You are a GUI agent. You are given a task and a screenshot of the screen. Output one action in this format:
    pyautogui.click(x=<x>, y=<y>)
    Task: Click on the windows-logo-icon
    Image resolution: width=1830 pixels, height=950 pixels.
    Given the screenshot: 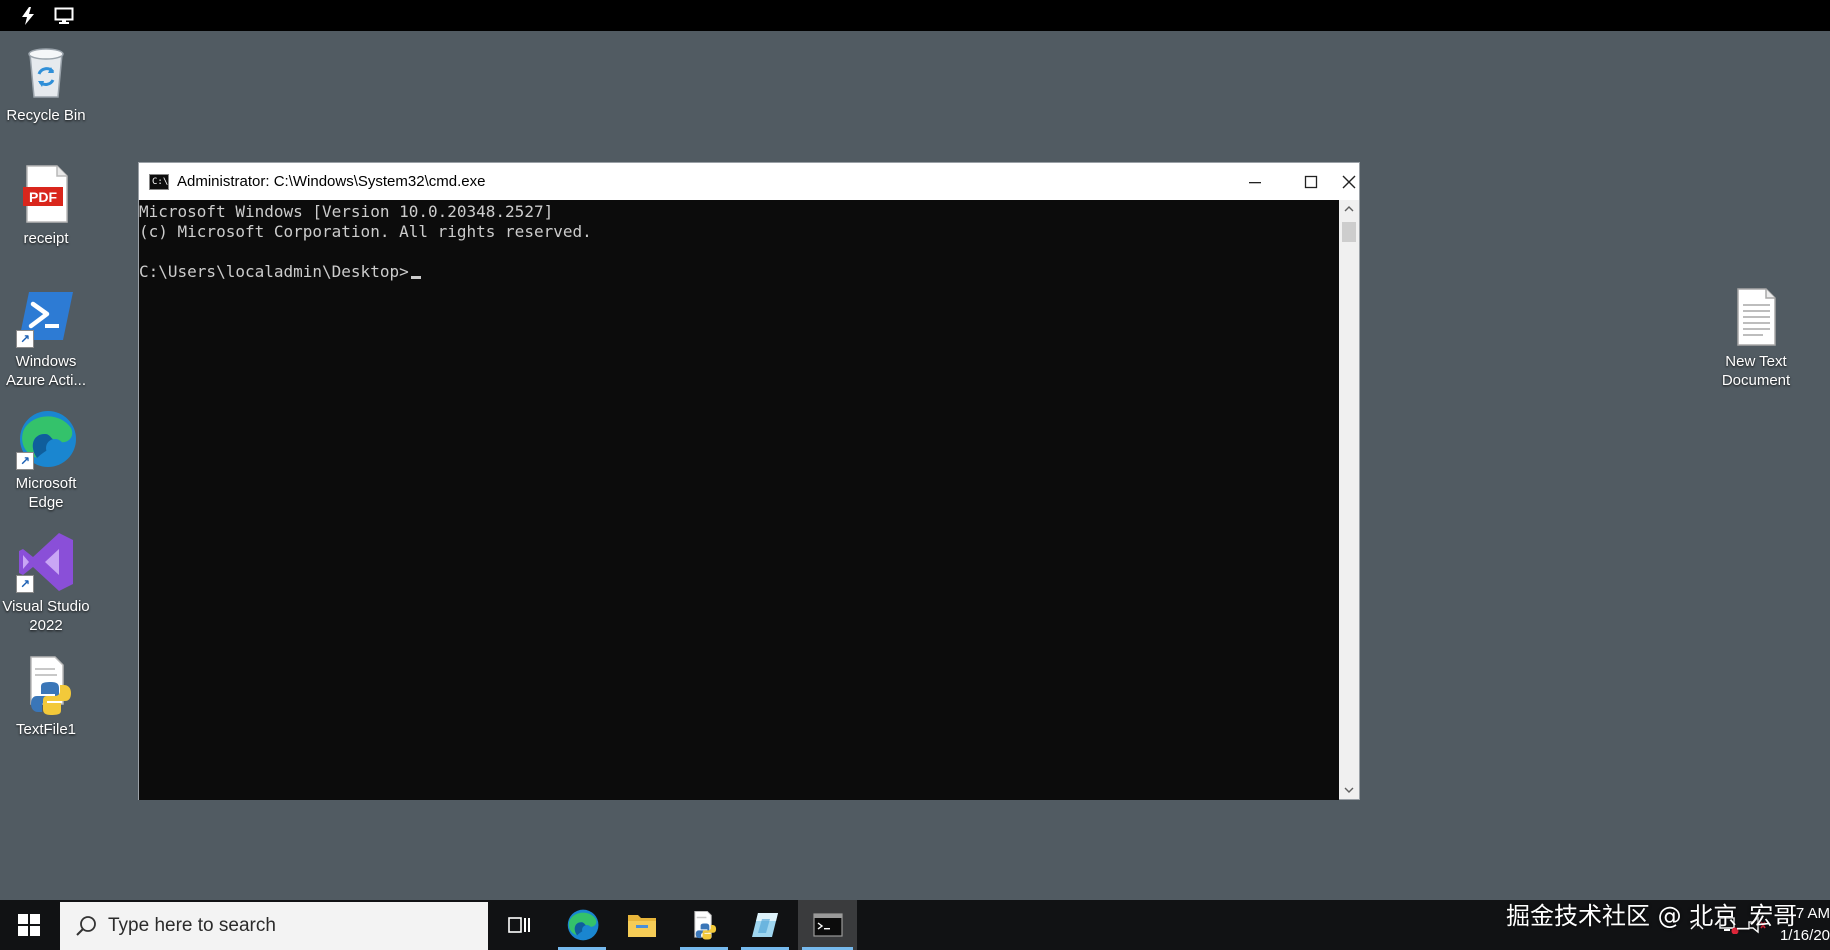 What is the action you would take?
    pyautogui.click(x=29, y=925)
    